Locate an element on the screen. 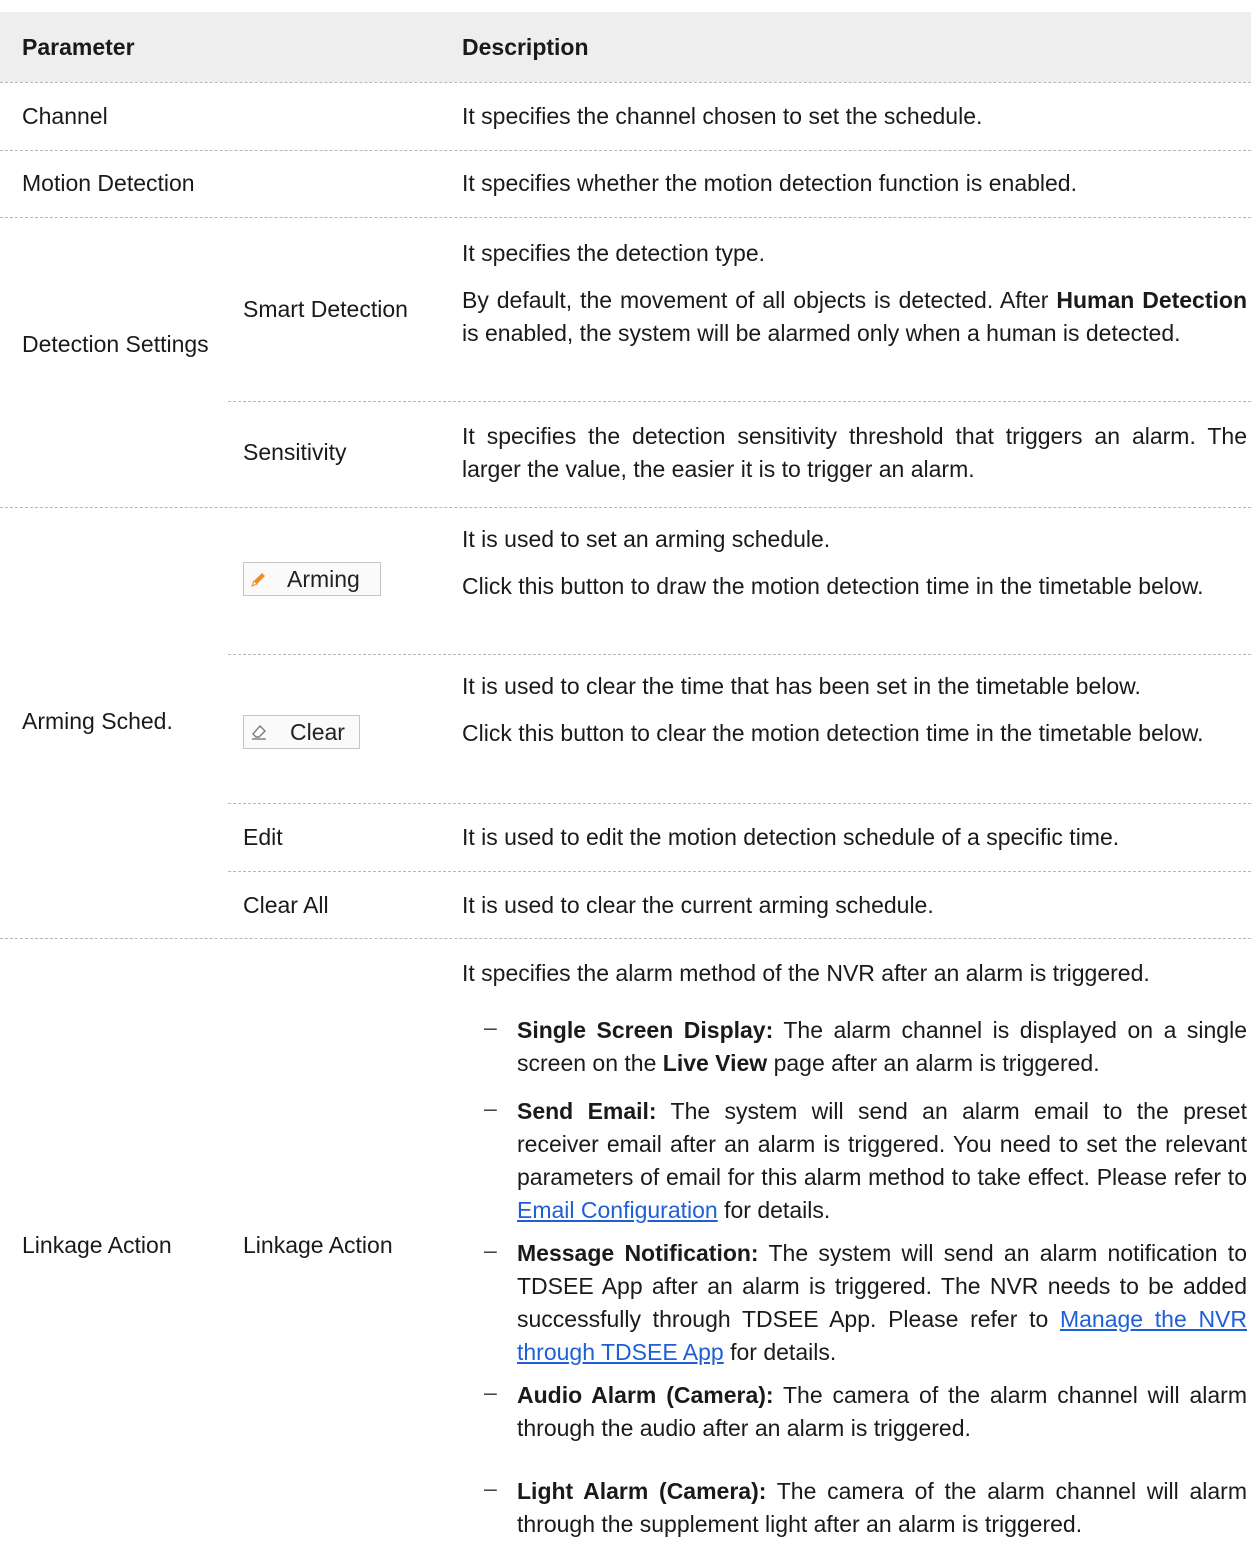 The width and height of the screenshot is (1251, 1562). header-divider is located at coordinates (625, 82).